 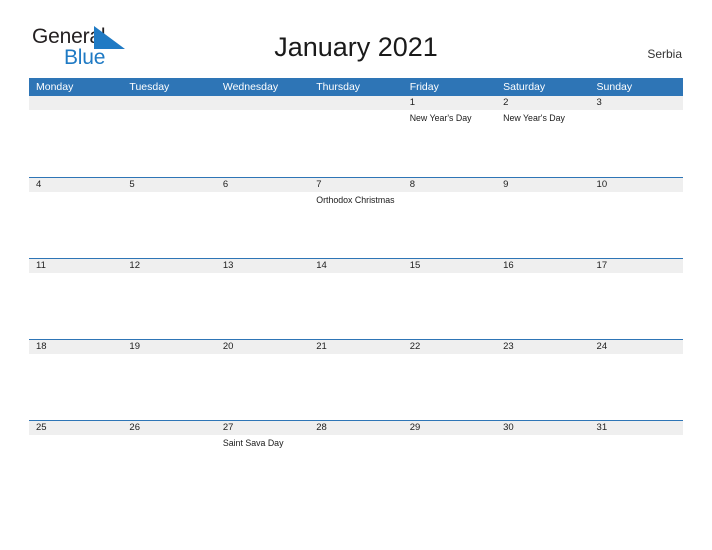 What do you see at coordinates (636, 347) in the screenshot?
I see `day-number: 24` at bounding box center [636, 347].